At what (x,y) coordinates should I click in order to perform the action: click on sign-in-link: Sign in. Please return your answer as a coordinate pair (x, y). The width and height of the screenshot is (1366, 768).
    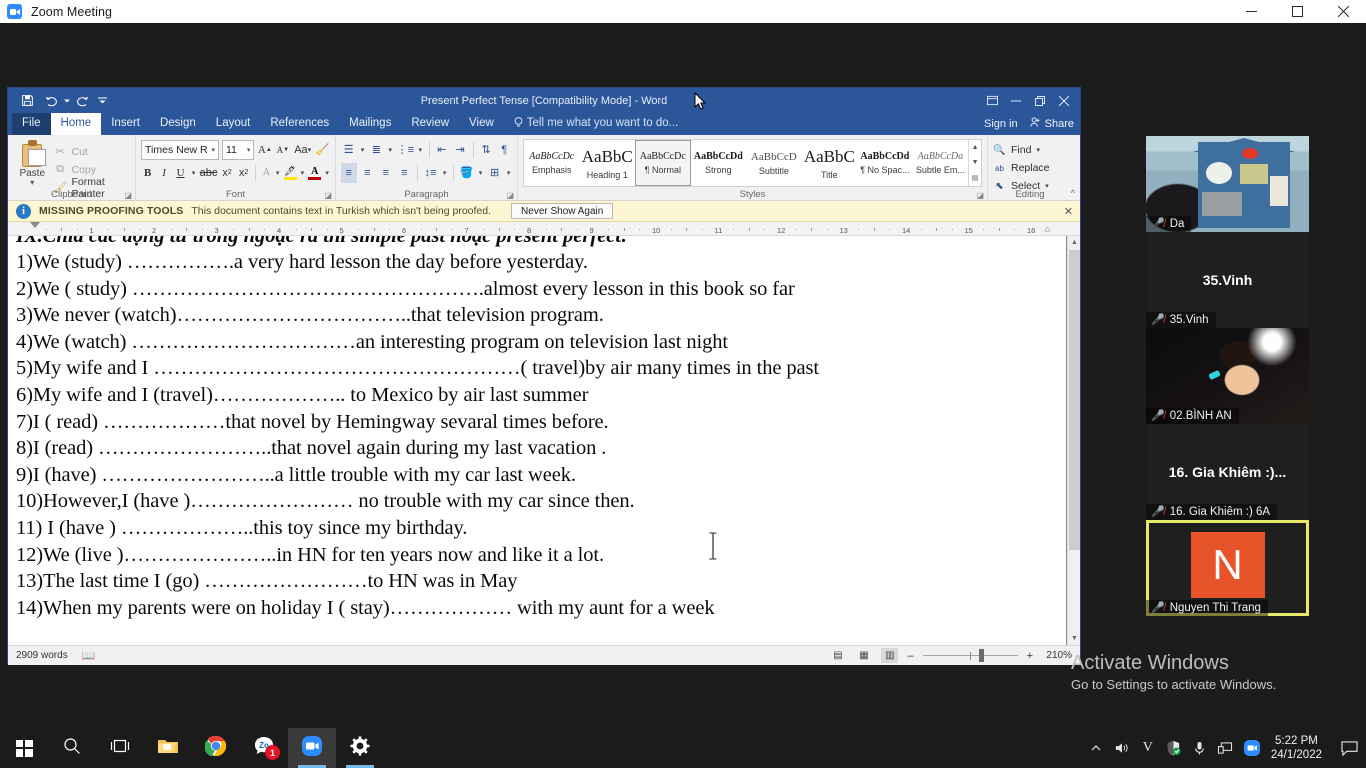
    Looking at the image, I should click on (1001, 124).